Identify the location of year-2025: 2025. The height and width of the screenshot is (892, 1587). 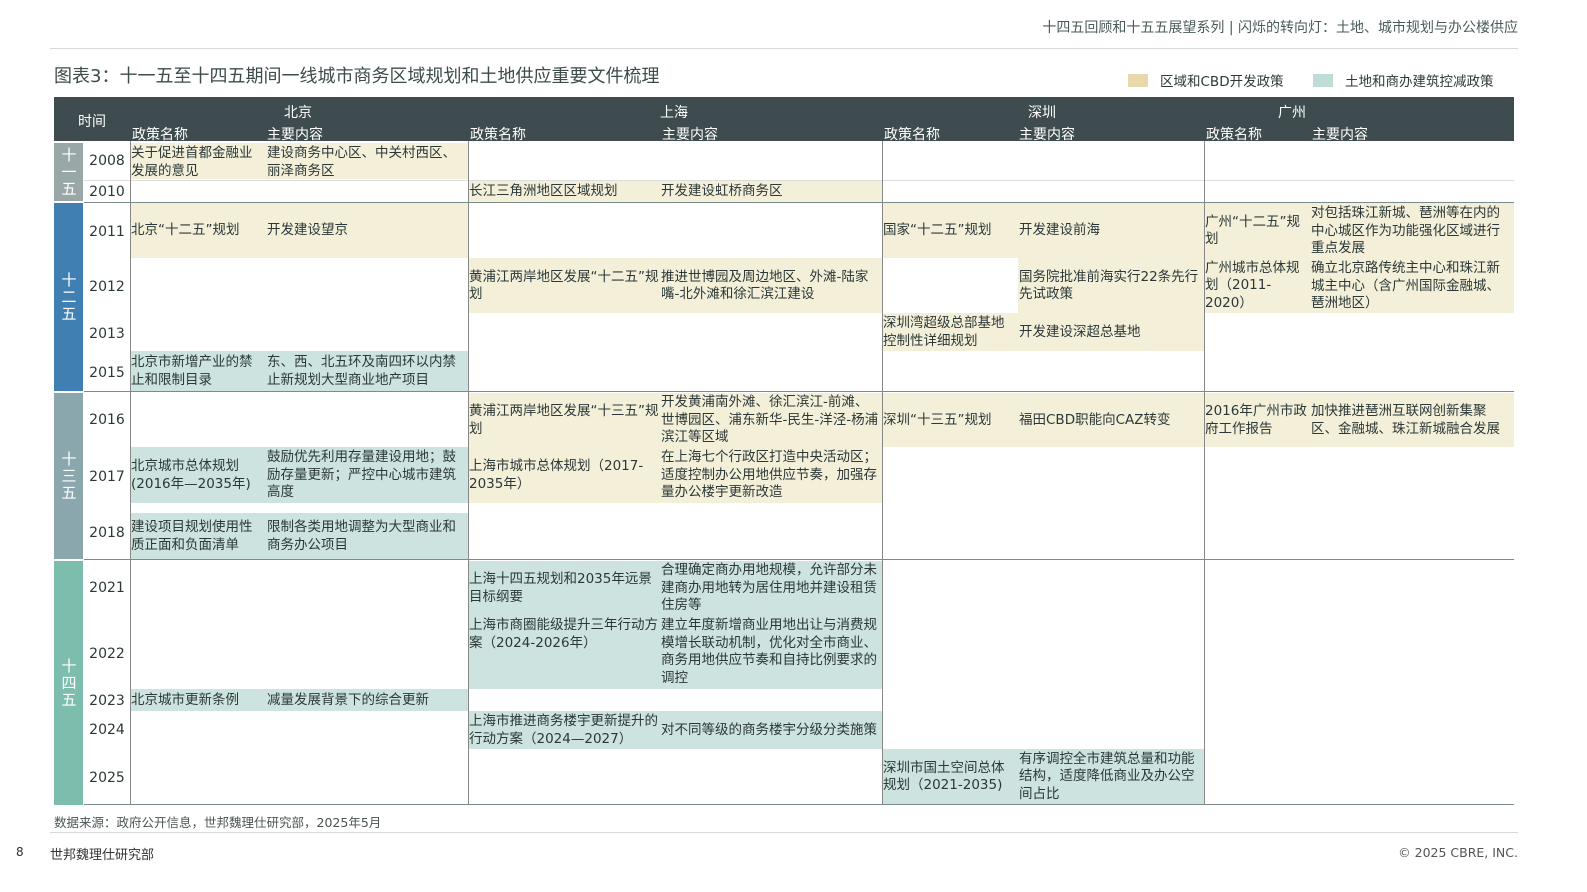
(107, 778).